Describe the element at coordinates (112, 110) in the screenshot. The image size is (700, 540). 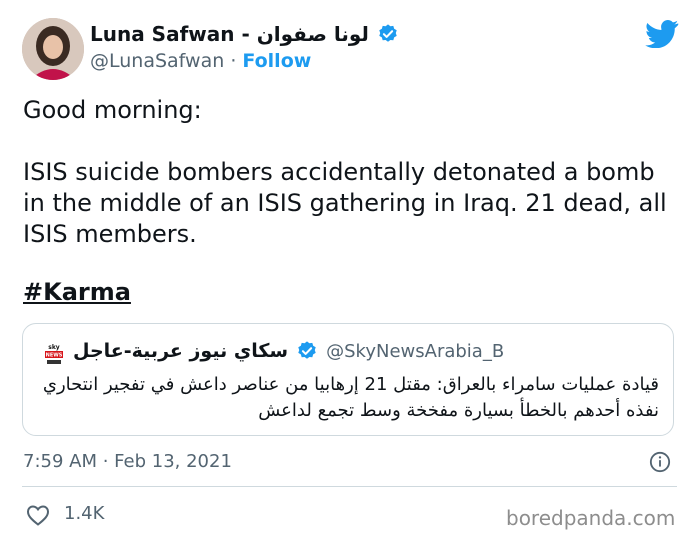
I see `tweet-greeting: Good morning:` at that location.